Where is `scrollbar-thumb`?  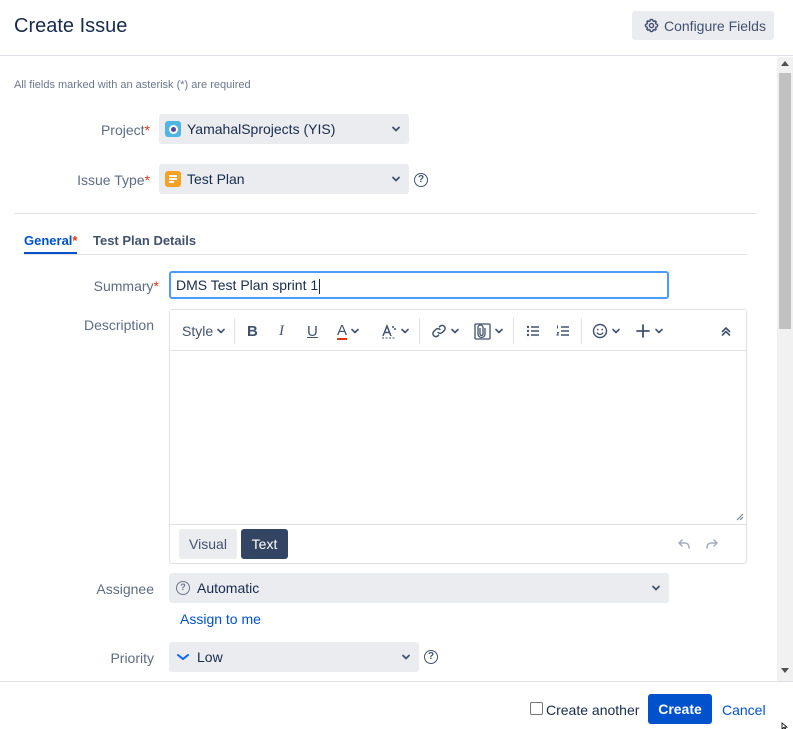
scrollbar-thumb is located at coordinates (785, 201).